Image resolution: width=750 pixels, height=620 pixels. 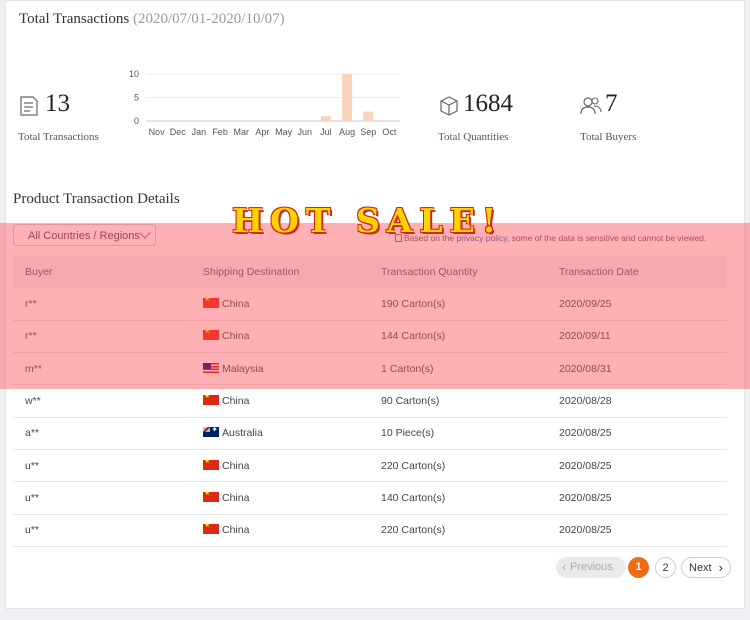 What do you see at coordinates (284, 132) in the screenshot?
I see `x-tick-label: May` at bounding box center [284, 132].